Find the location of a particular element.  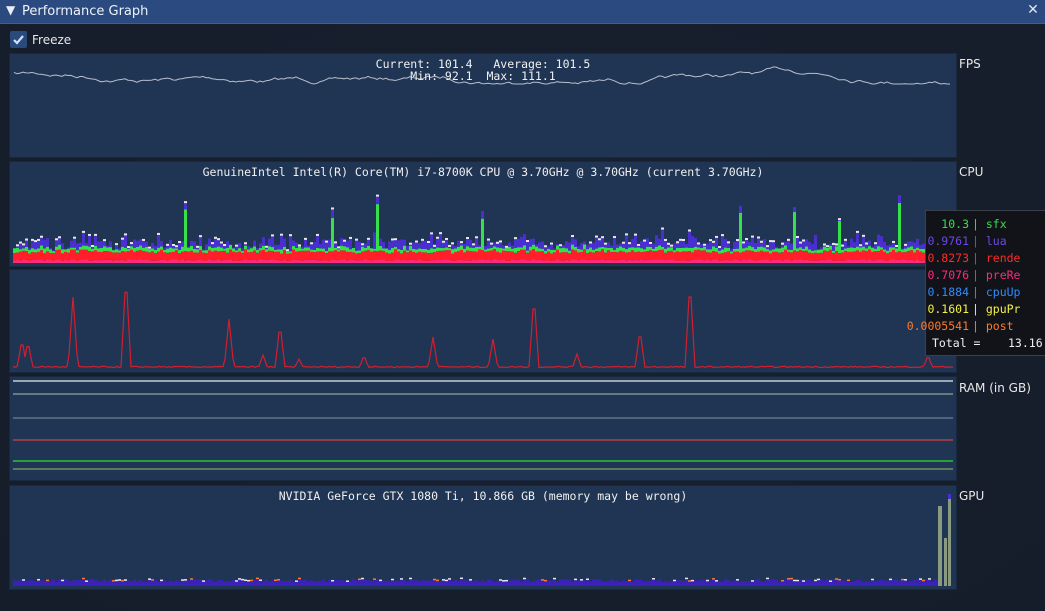

fps-stats-line2: Min: 92.1 Max: 111.1 is located at coordinates (483, 76).